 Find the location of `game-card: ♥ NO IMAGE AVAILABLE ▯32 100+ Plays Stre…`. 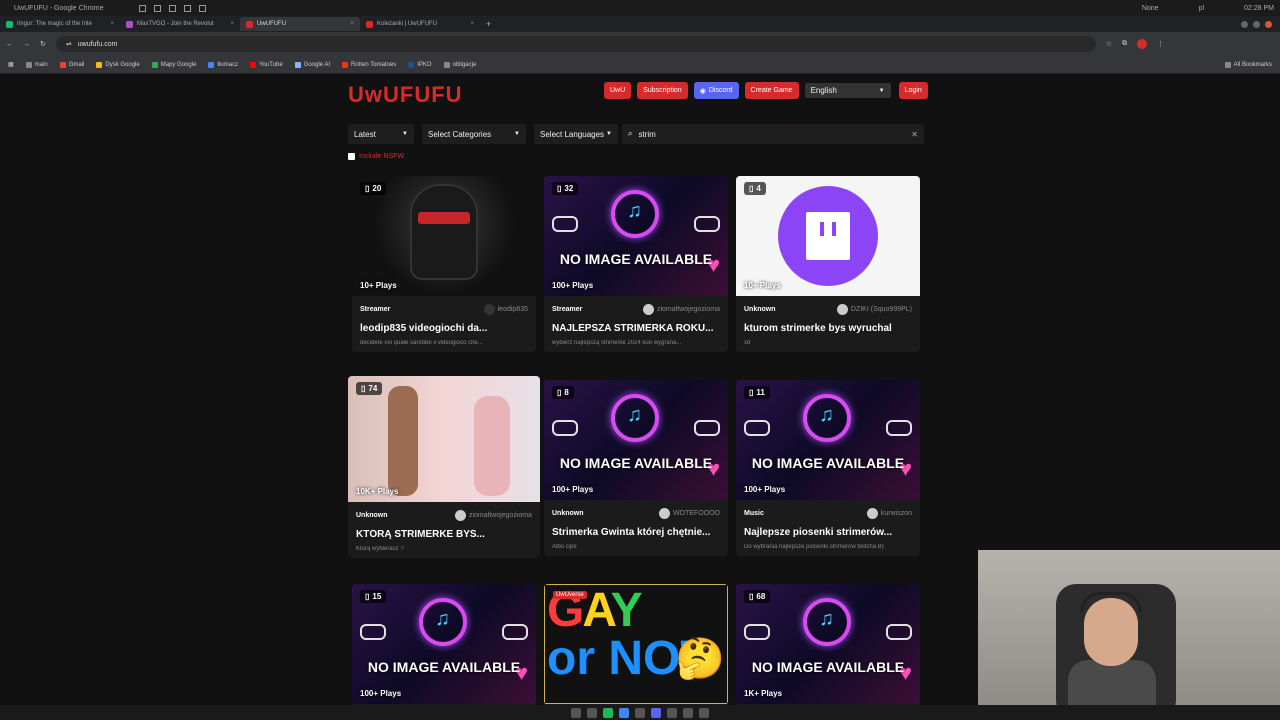

game-card: ♥ NO IMAGE AVAILABLE ▯32 100+ Plays Stre… is located at coordinates (636, 264).